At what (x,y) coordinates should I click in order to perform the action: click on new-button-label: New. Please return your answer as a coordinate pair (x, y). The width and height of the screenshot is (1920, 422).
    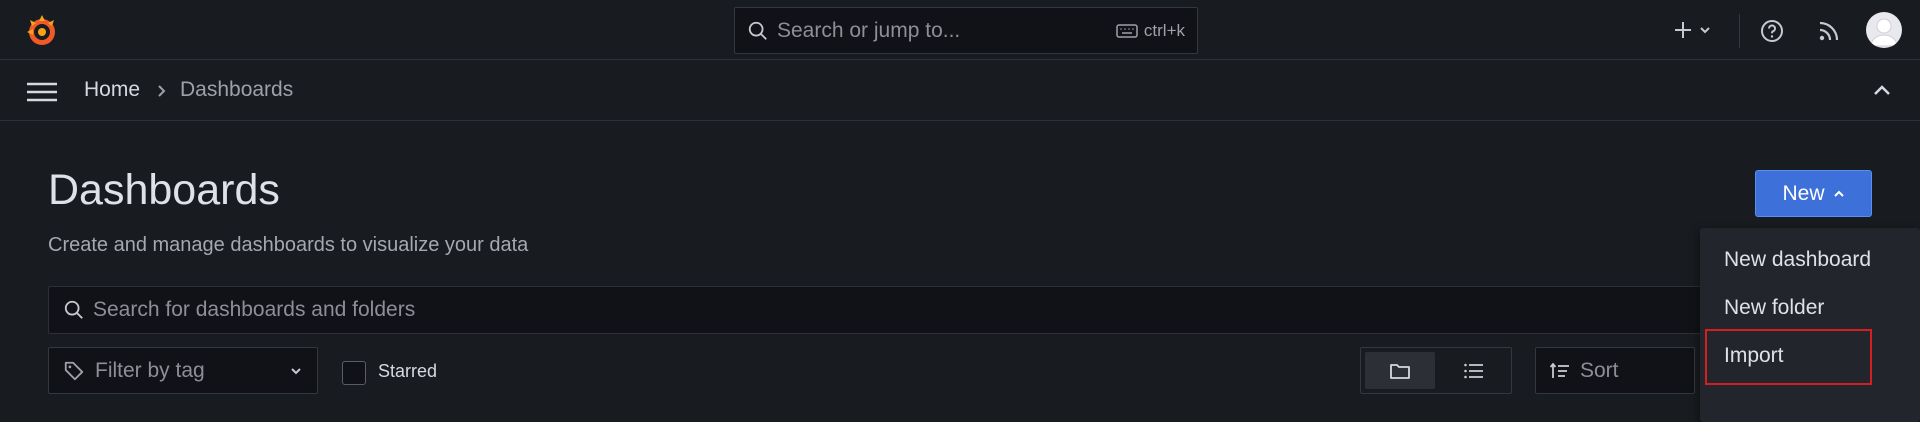
    Looking at the image, I should click on (1803, 193).